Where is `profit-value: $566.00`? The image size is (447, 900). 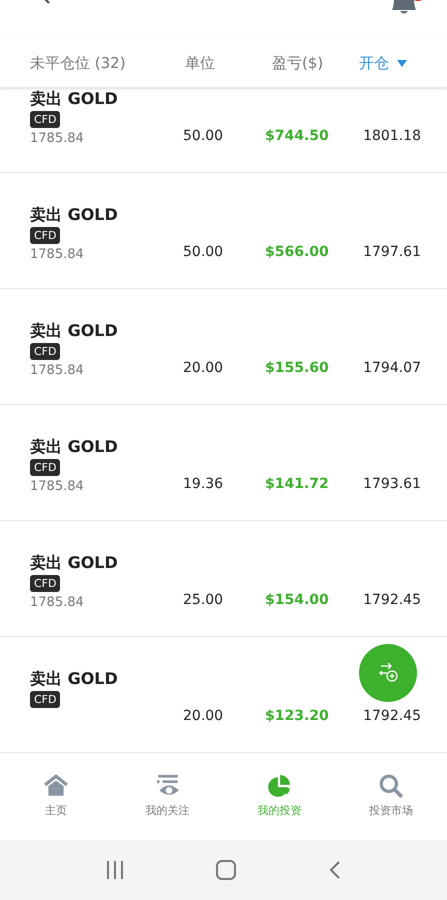 profit-value: $566.00 is located at coordinates (297, 252).